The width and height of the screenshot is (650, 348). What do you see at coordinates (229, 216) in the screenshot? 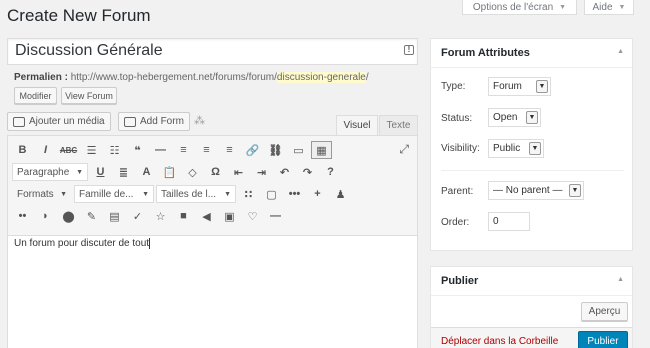
I see `image-icon: ▣` at bounding box center [229, 216].